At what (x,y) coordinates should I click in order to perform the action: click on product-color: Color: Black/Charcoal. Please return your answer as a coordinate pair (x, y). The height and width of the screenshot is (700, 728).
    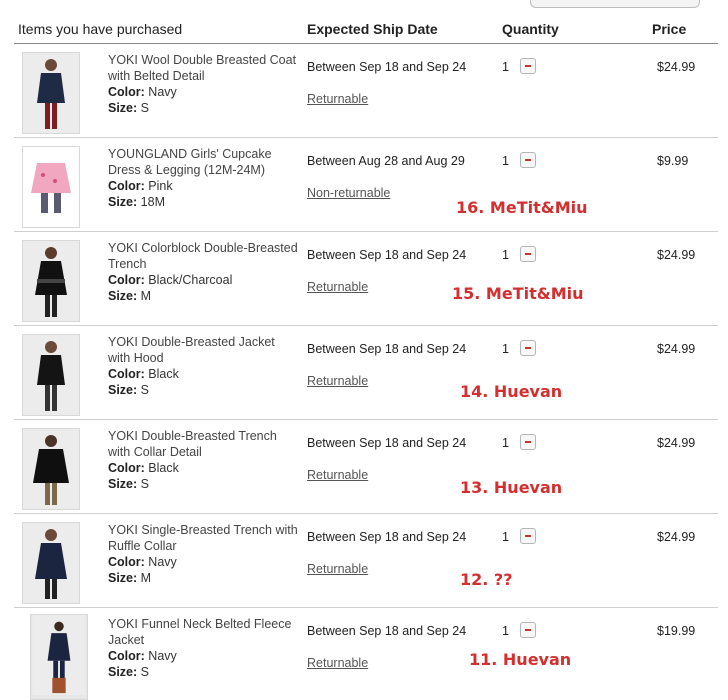
    Looking at the image, I should click on (170, 280).